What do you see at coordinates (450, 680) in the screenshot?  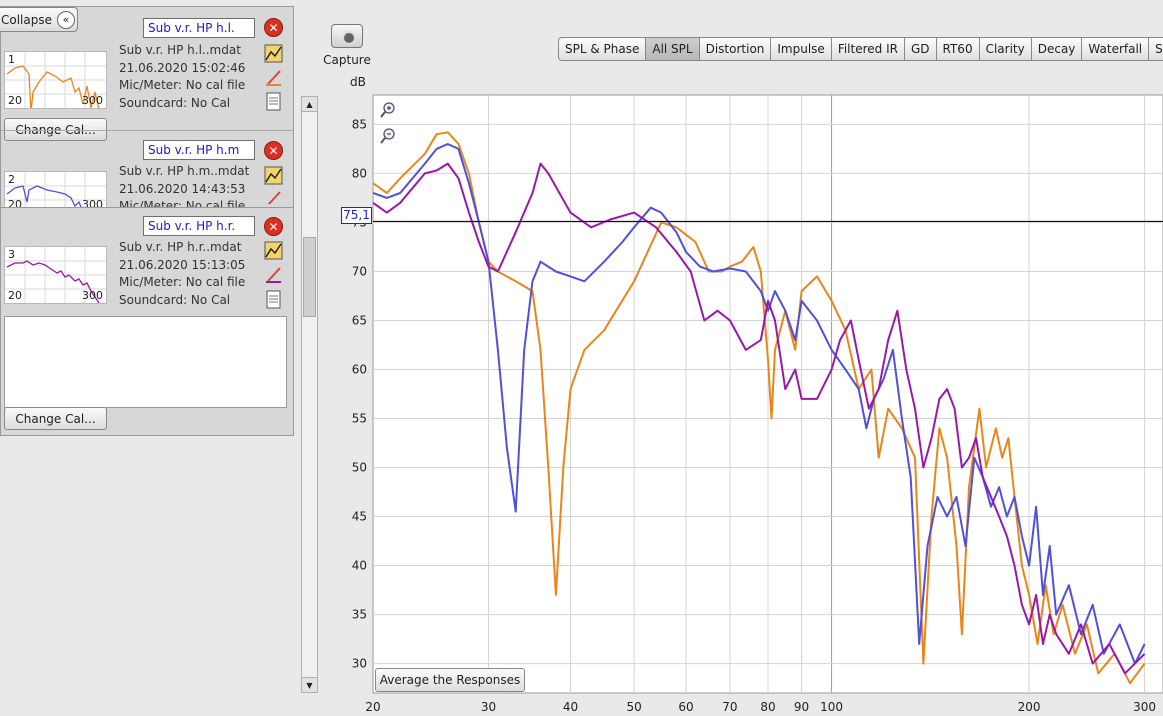 I see `average-responses-button: Average the Responses` at bounding box center [450, 680].